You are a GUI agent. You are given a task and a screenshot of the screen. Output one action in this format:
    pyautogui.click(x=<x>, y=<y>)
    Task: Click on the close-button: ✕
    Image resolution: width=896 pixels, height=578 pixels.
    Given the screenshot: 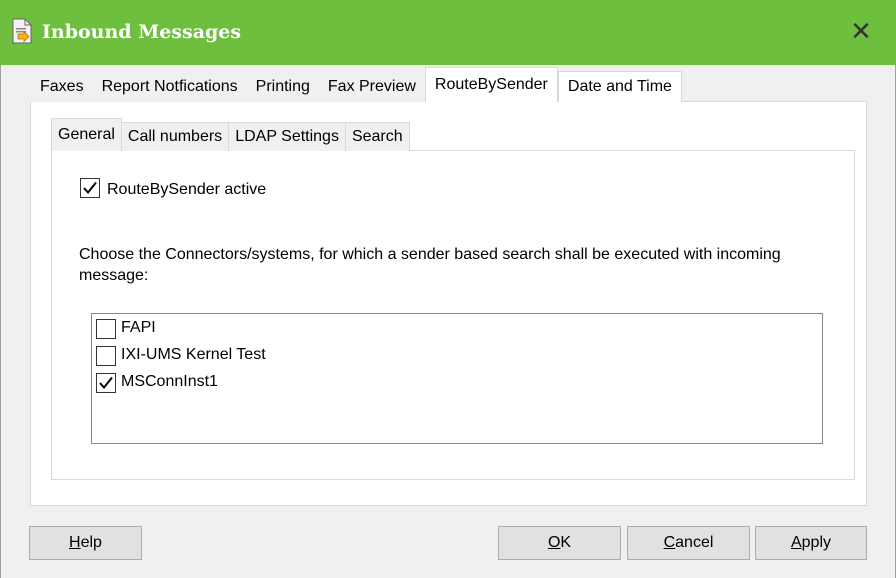 What is the action you would take?
    pyautogui.click(x=861, y=31)
    